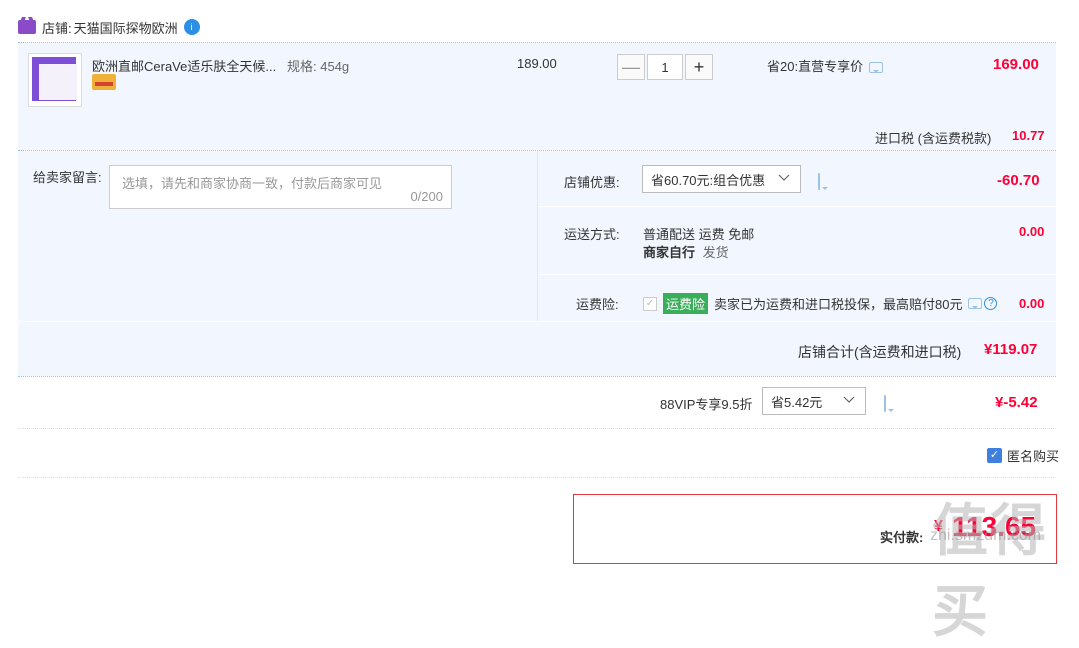 The image size is (1079, 648). I want to click on quantity-stepper: — 1 +, so click(665, 67).